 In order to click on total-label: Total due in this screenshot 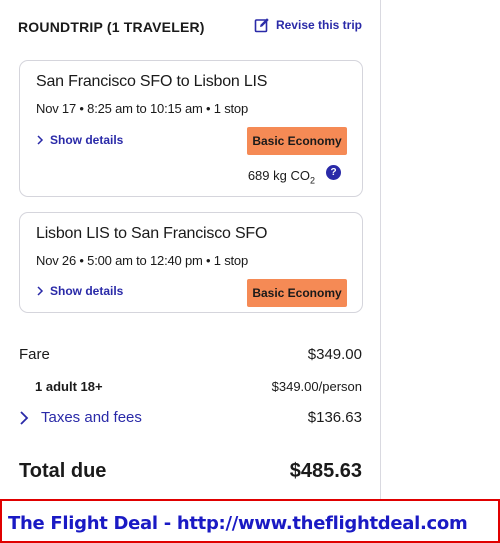, I will do `click(63, 471)`.